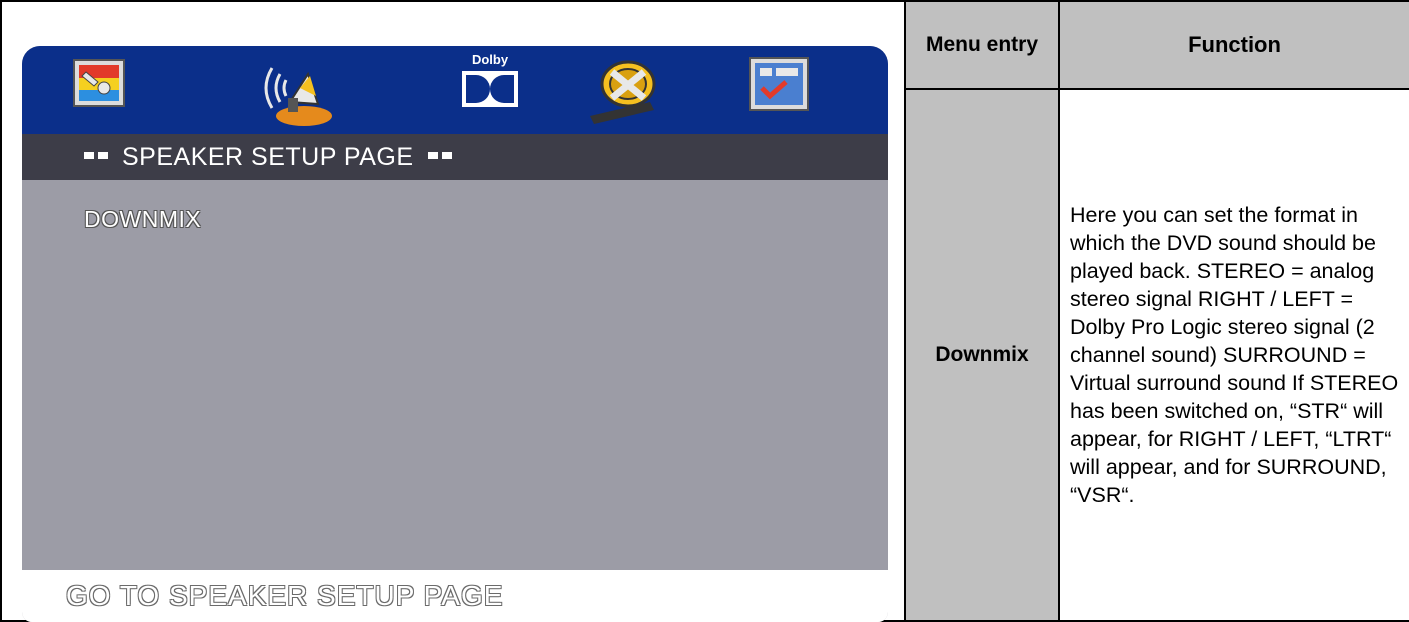 The height and width of the screenshot is (622, 1409). What do you see at coordinates (142, 219) in the screenshot?
I see `menu-item-downmix: DOWNMIX` at bounding box center [142, 219].